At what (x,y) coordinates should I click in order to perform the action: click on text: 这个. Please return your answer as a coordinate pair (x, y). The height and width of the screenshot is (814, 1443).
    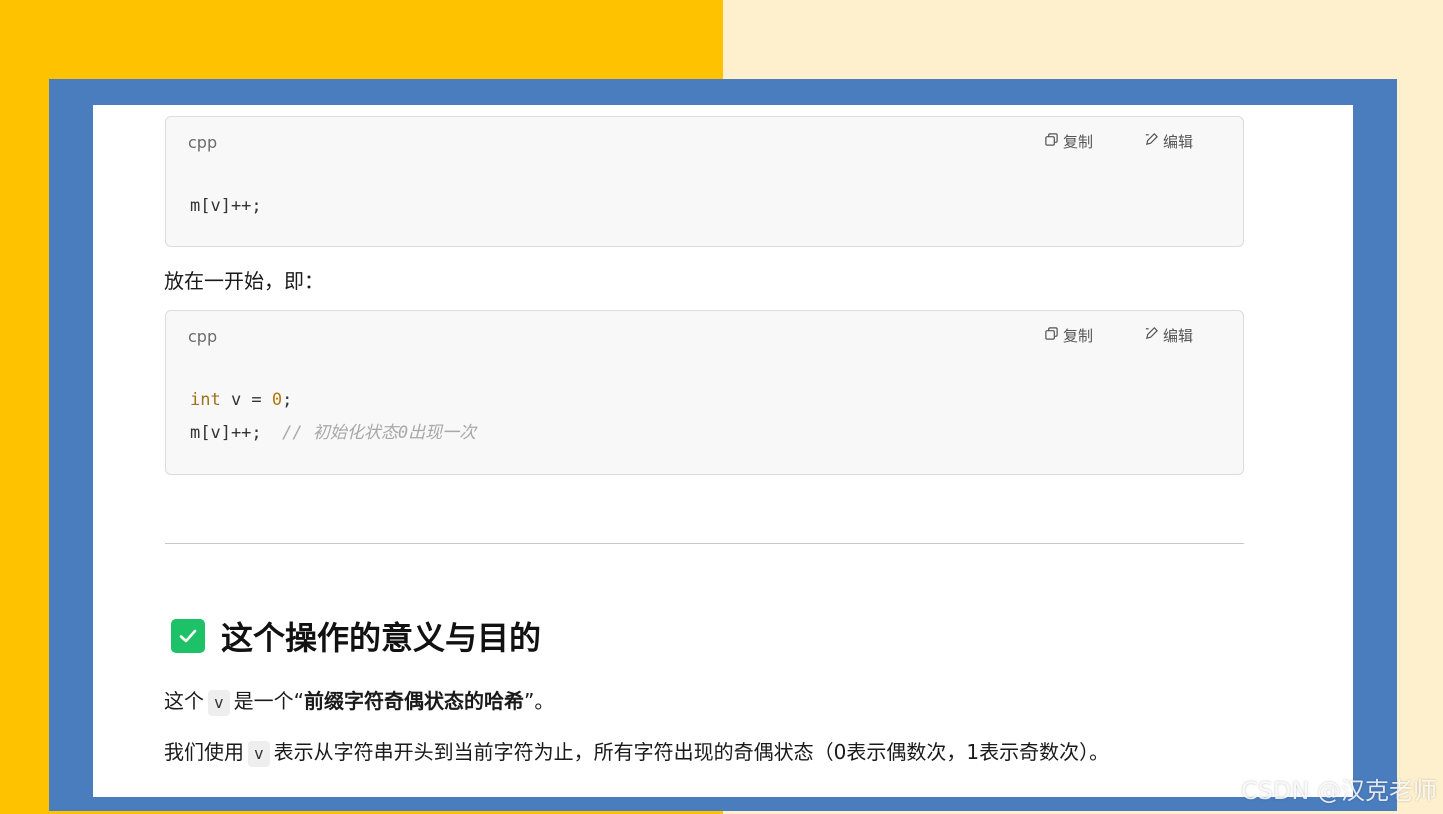
    Looking at the image, I should click on (184, 701).